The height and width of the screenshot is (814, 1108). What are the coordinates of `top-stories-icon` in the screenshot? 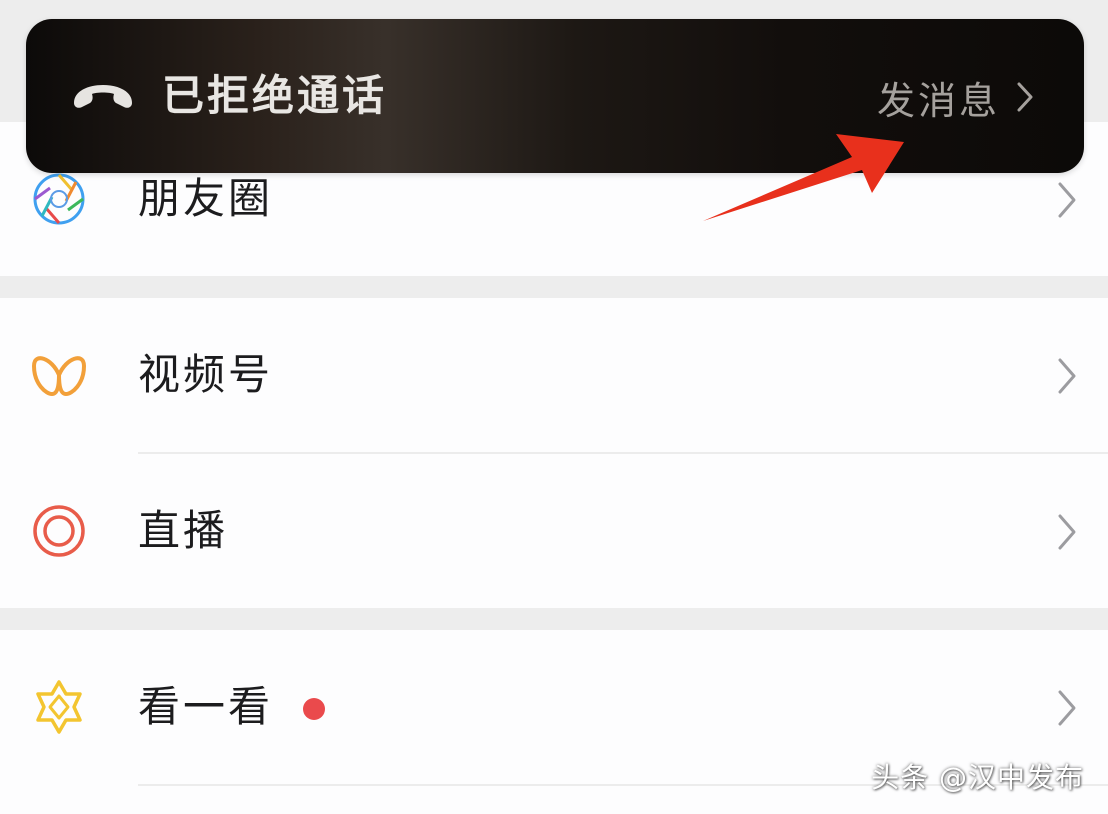 It's located at (59, 707).